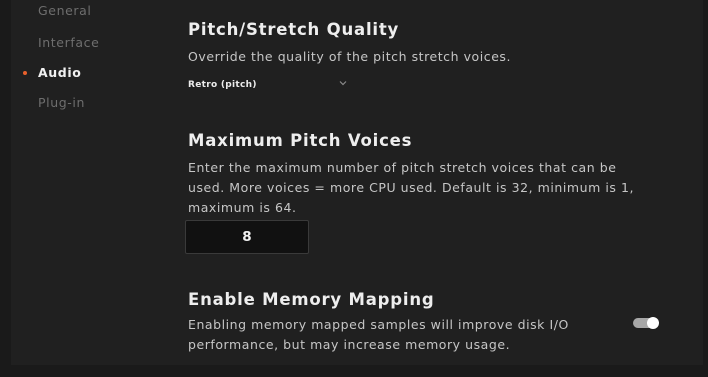 Image resolution: width=708 pixels, height=377 pixels. I want to click on memory-mapping-heading: Enable Memory Mapping, so click(311, 299).